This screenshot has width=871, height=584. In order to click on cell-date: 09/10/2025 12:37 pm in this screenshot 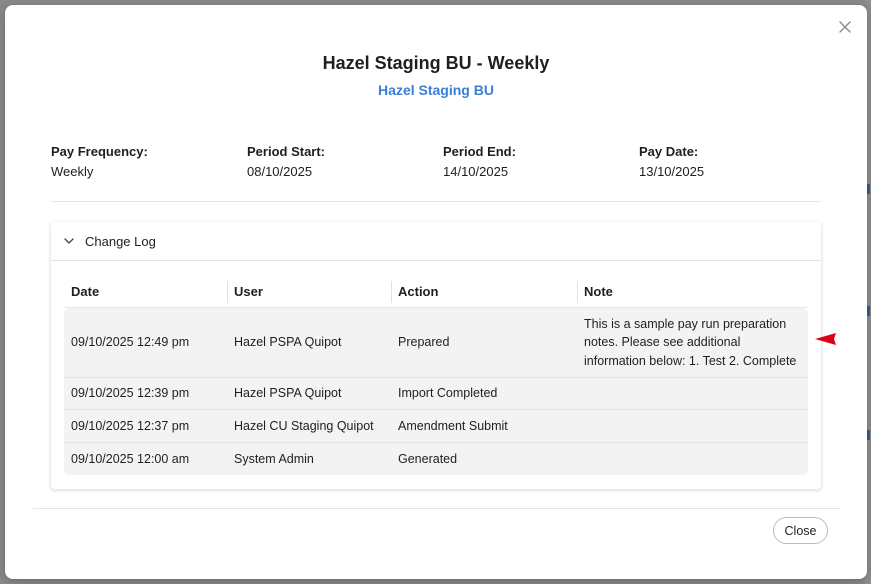, I will do `click(130, 425)`.